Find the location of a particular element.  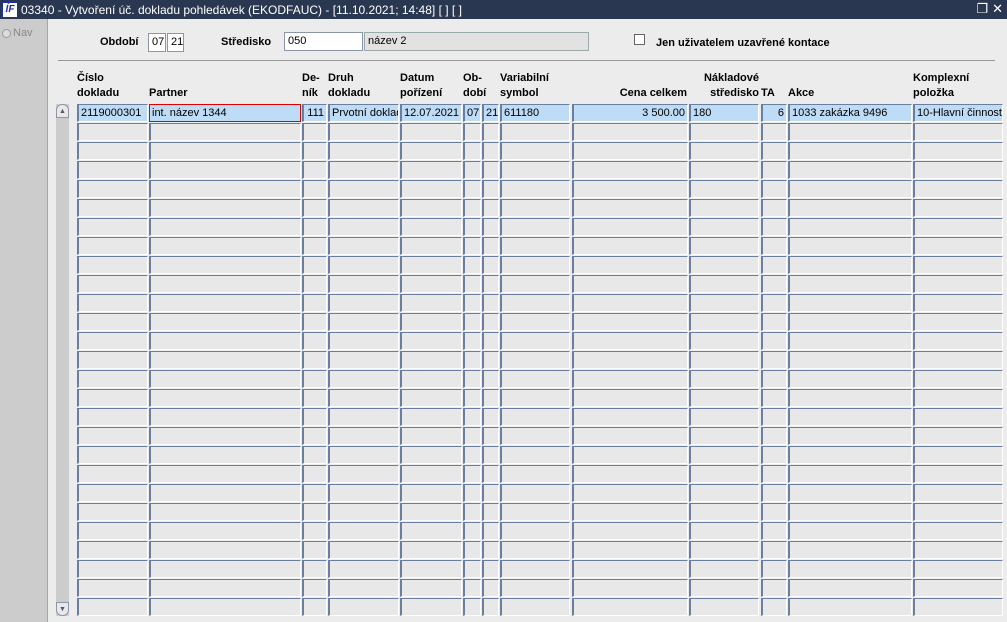

closed-contacts-checkbox is located at coordinates (639, 39).